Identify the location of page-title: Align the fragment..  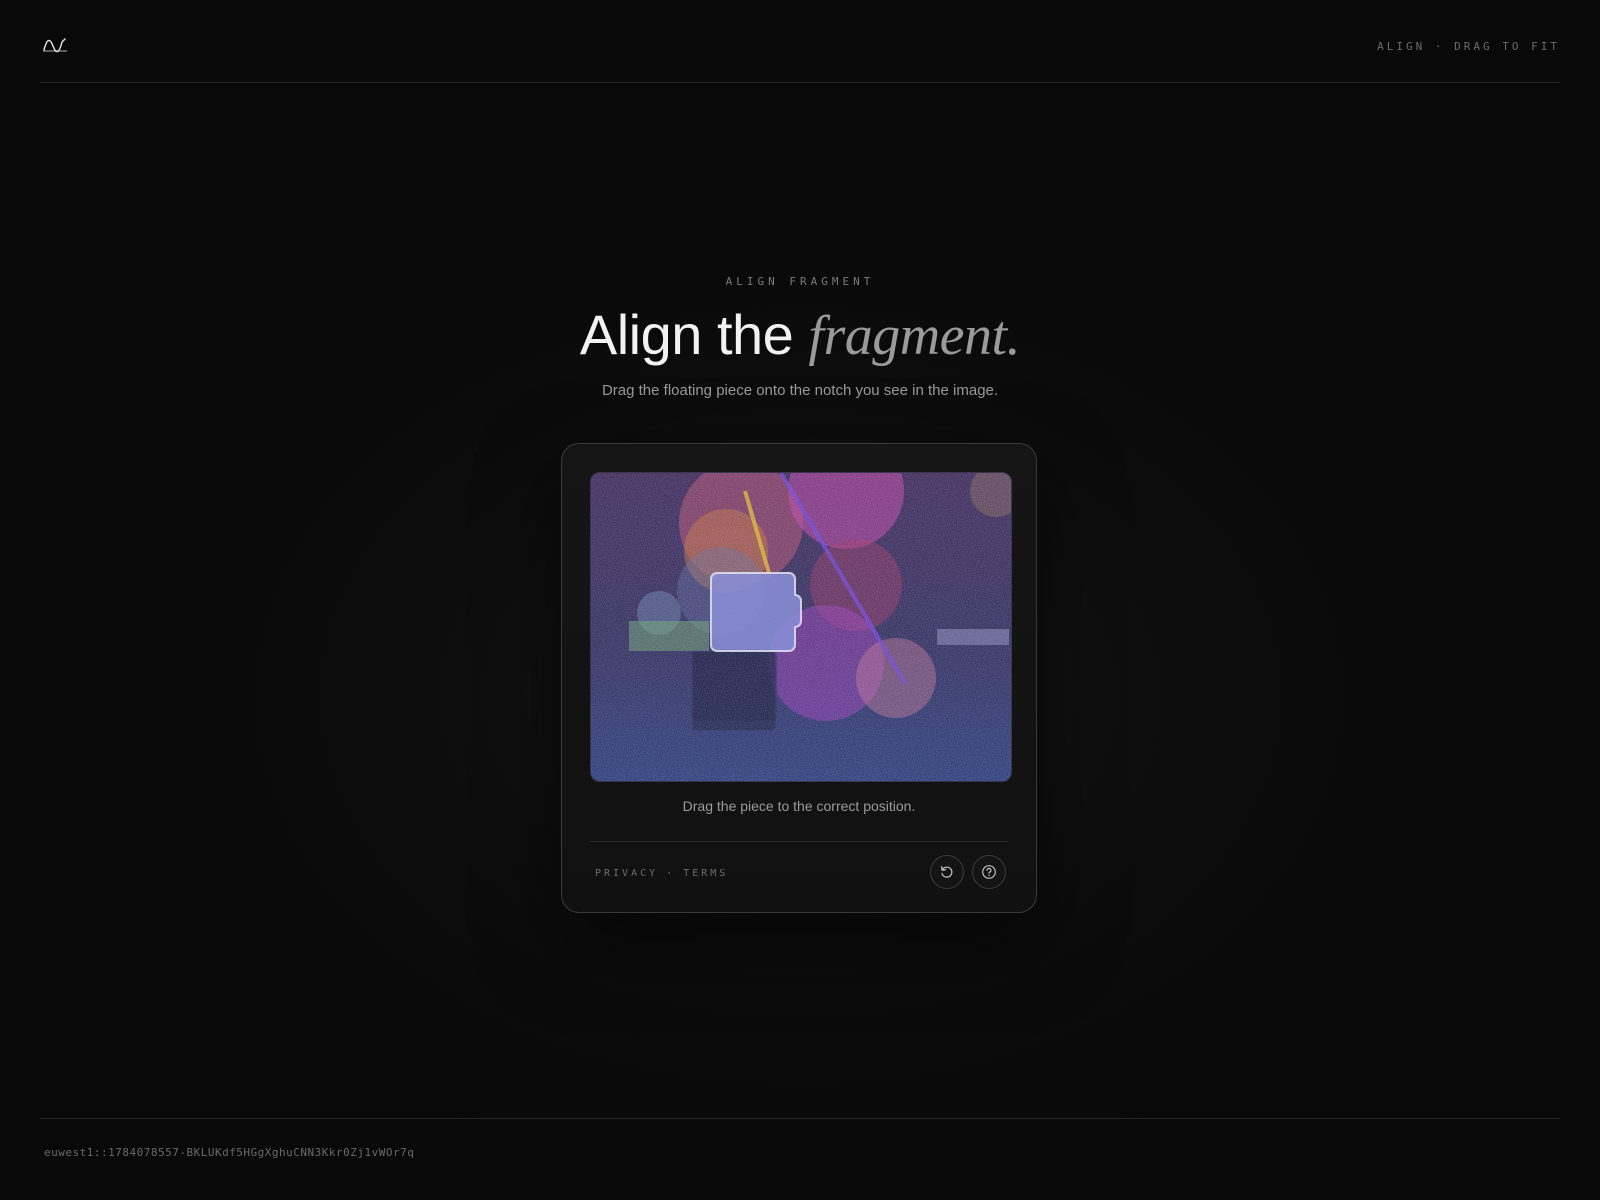
(800, 335).